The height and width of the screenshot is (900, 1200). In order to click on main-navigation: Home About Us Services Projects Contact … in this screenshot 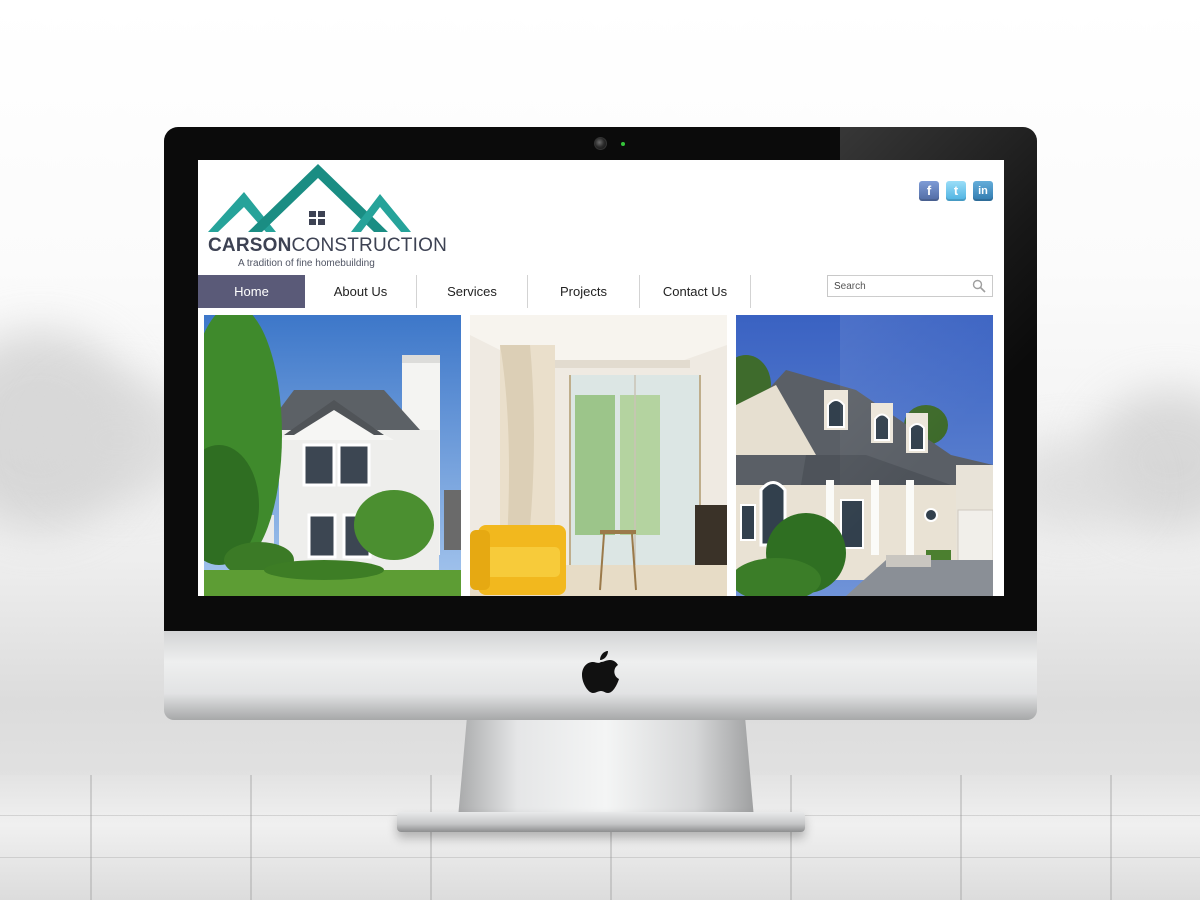, I will do `click(474, 291)`.